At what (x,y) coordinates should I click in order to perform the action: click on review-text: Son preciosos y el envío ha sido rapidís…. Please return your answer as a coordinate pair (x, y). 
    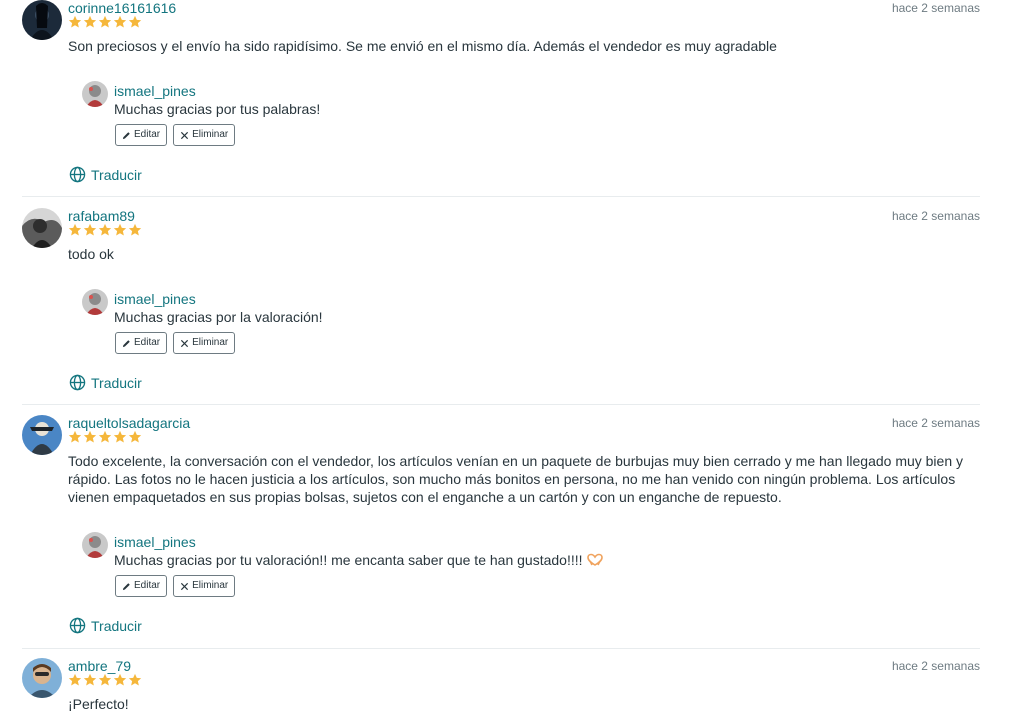
    Looking at the image, I should click on (422, 46).